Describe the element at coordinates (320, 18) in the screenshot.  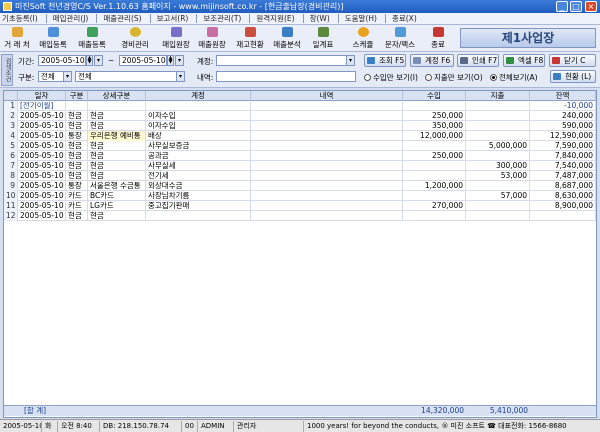
I see `menu-window: 창(W)` at that location.